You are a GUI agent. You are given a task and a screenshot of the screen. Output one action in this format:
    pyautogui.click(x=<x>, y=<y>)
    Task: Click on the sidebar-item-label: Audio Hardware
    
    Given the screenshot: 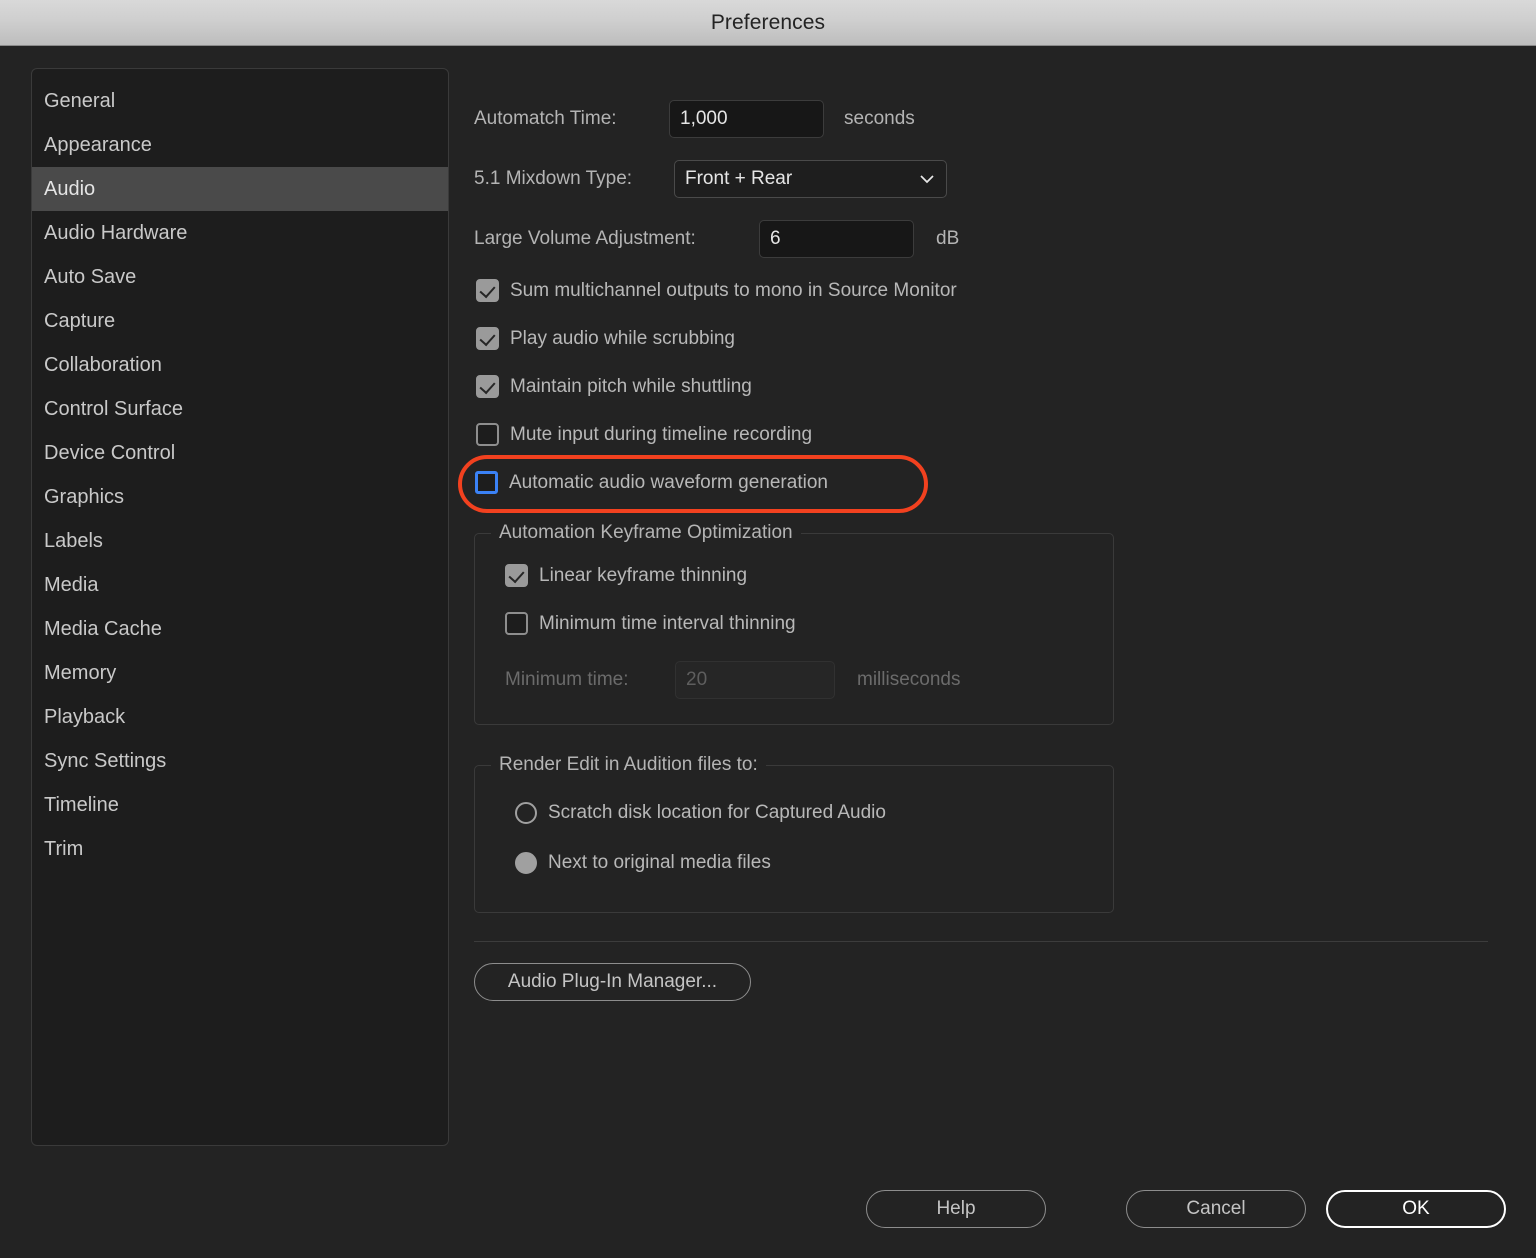 What is the action you would take?
    pyautogui.click(x=116, y=232)
    